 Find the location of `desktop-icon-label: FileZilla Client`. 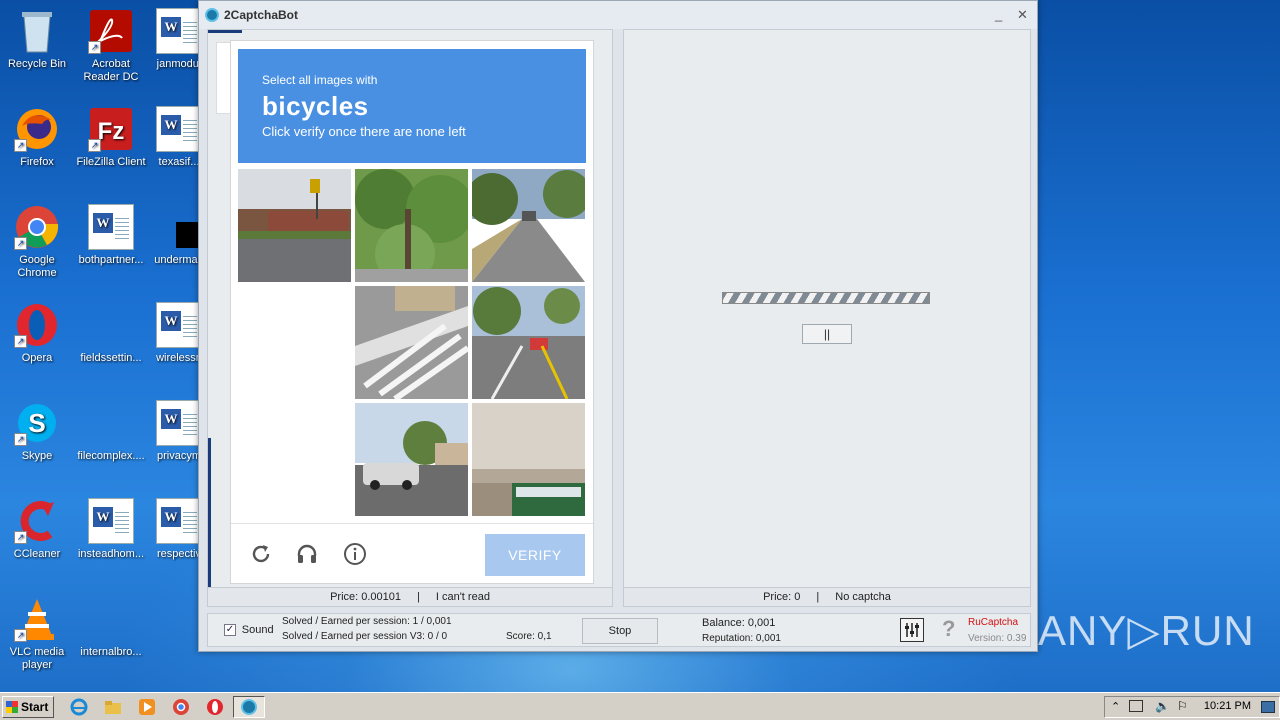

desktop-icon-label: FileZilla Client is located at coordinates (111, 162).